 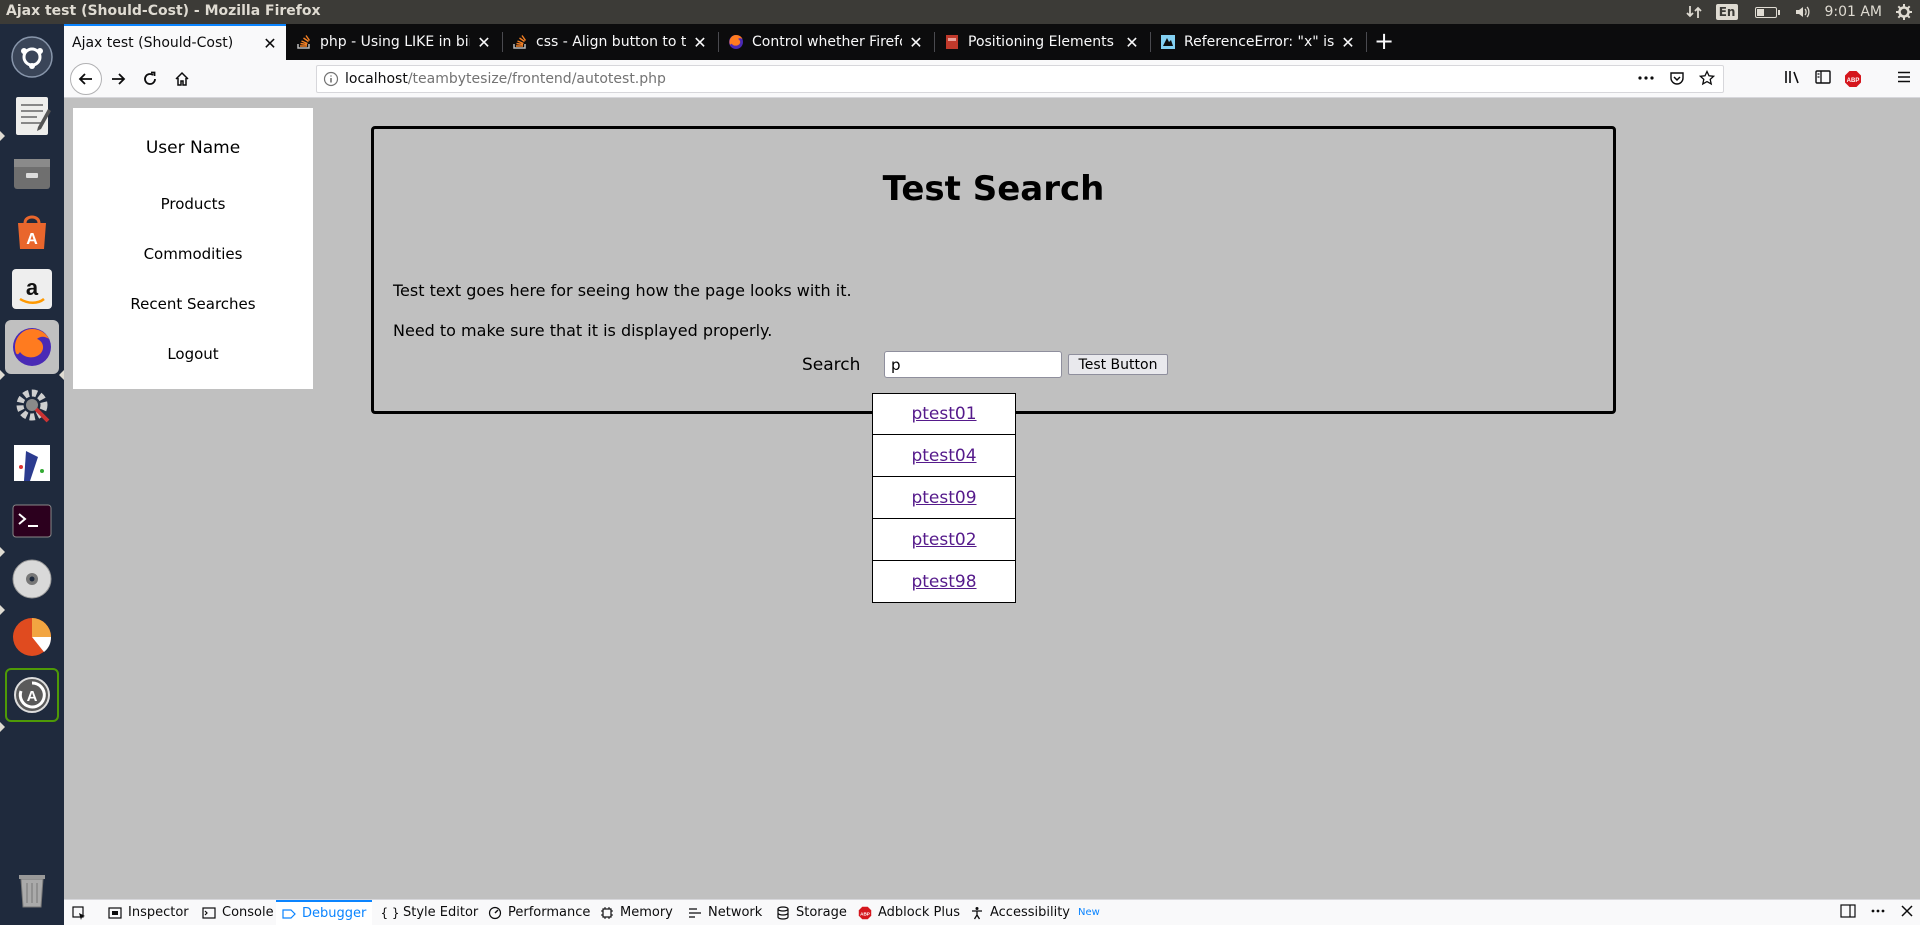 I want to click on devtools-tab-console: Console, so click(x=238, y=912).